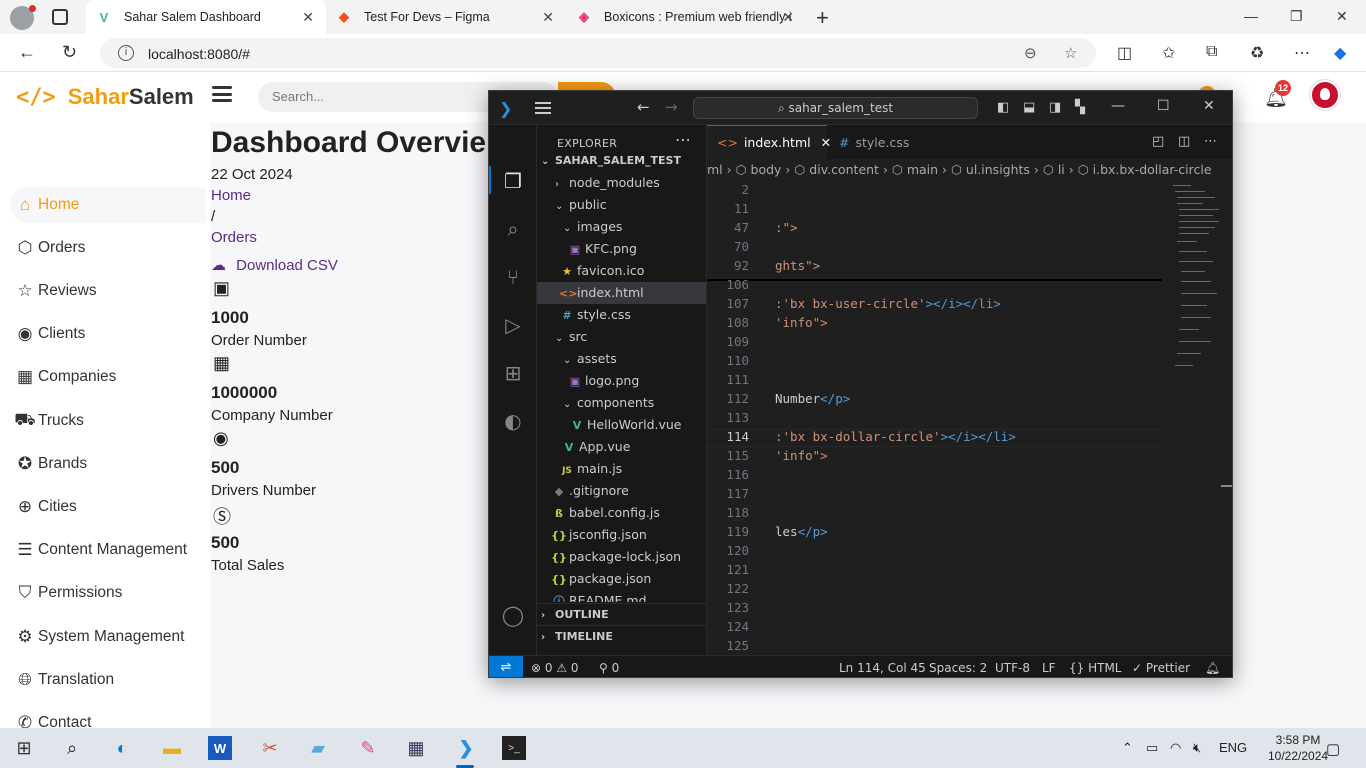 The width and height of the screenshot is (1366, 768). What do you see at coordinates (1233, 747) in the screenshot?
I see `language-indicator: ENG` at bounding box center [1233, 747].